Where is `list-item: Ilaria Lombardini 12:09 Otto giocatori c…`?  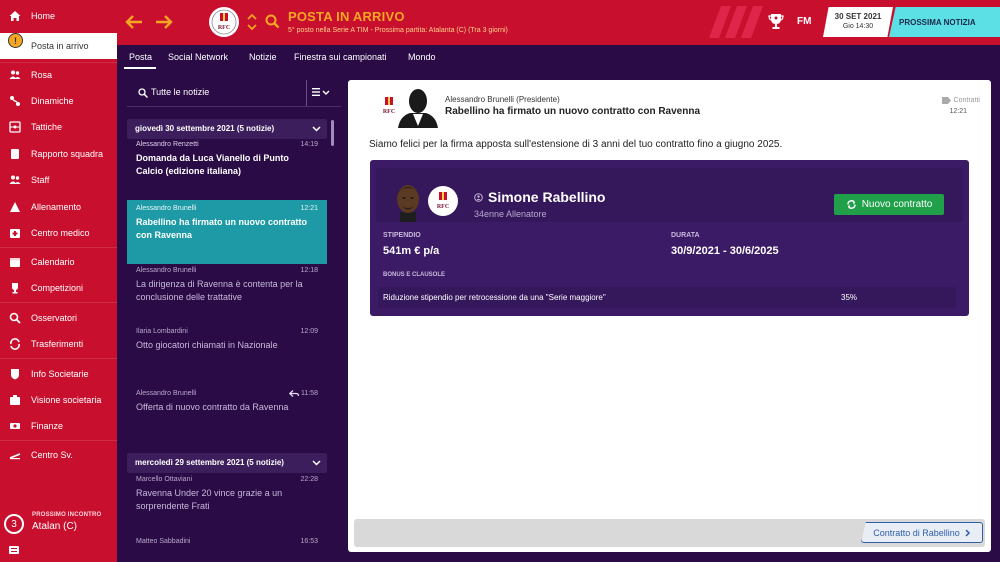
list-item: Ilaria Lombardini 12:09 Otto giocatori c… is located at coordinates (227, 352).